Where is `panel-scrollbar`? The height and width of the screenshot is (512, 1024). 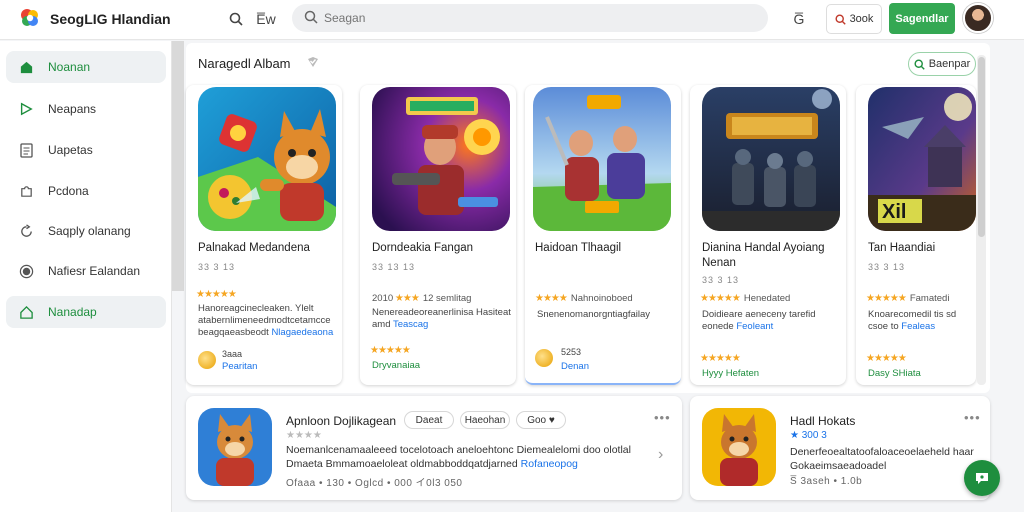 panel-scrollbar is located at coordinates (981, 220).